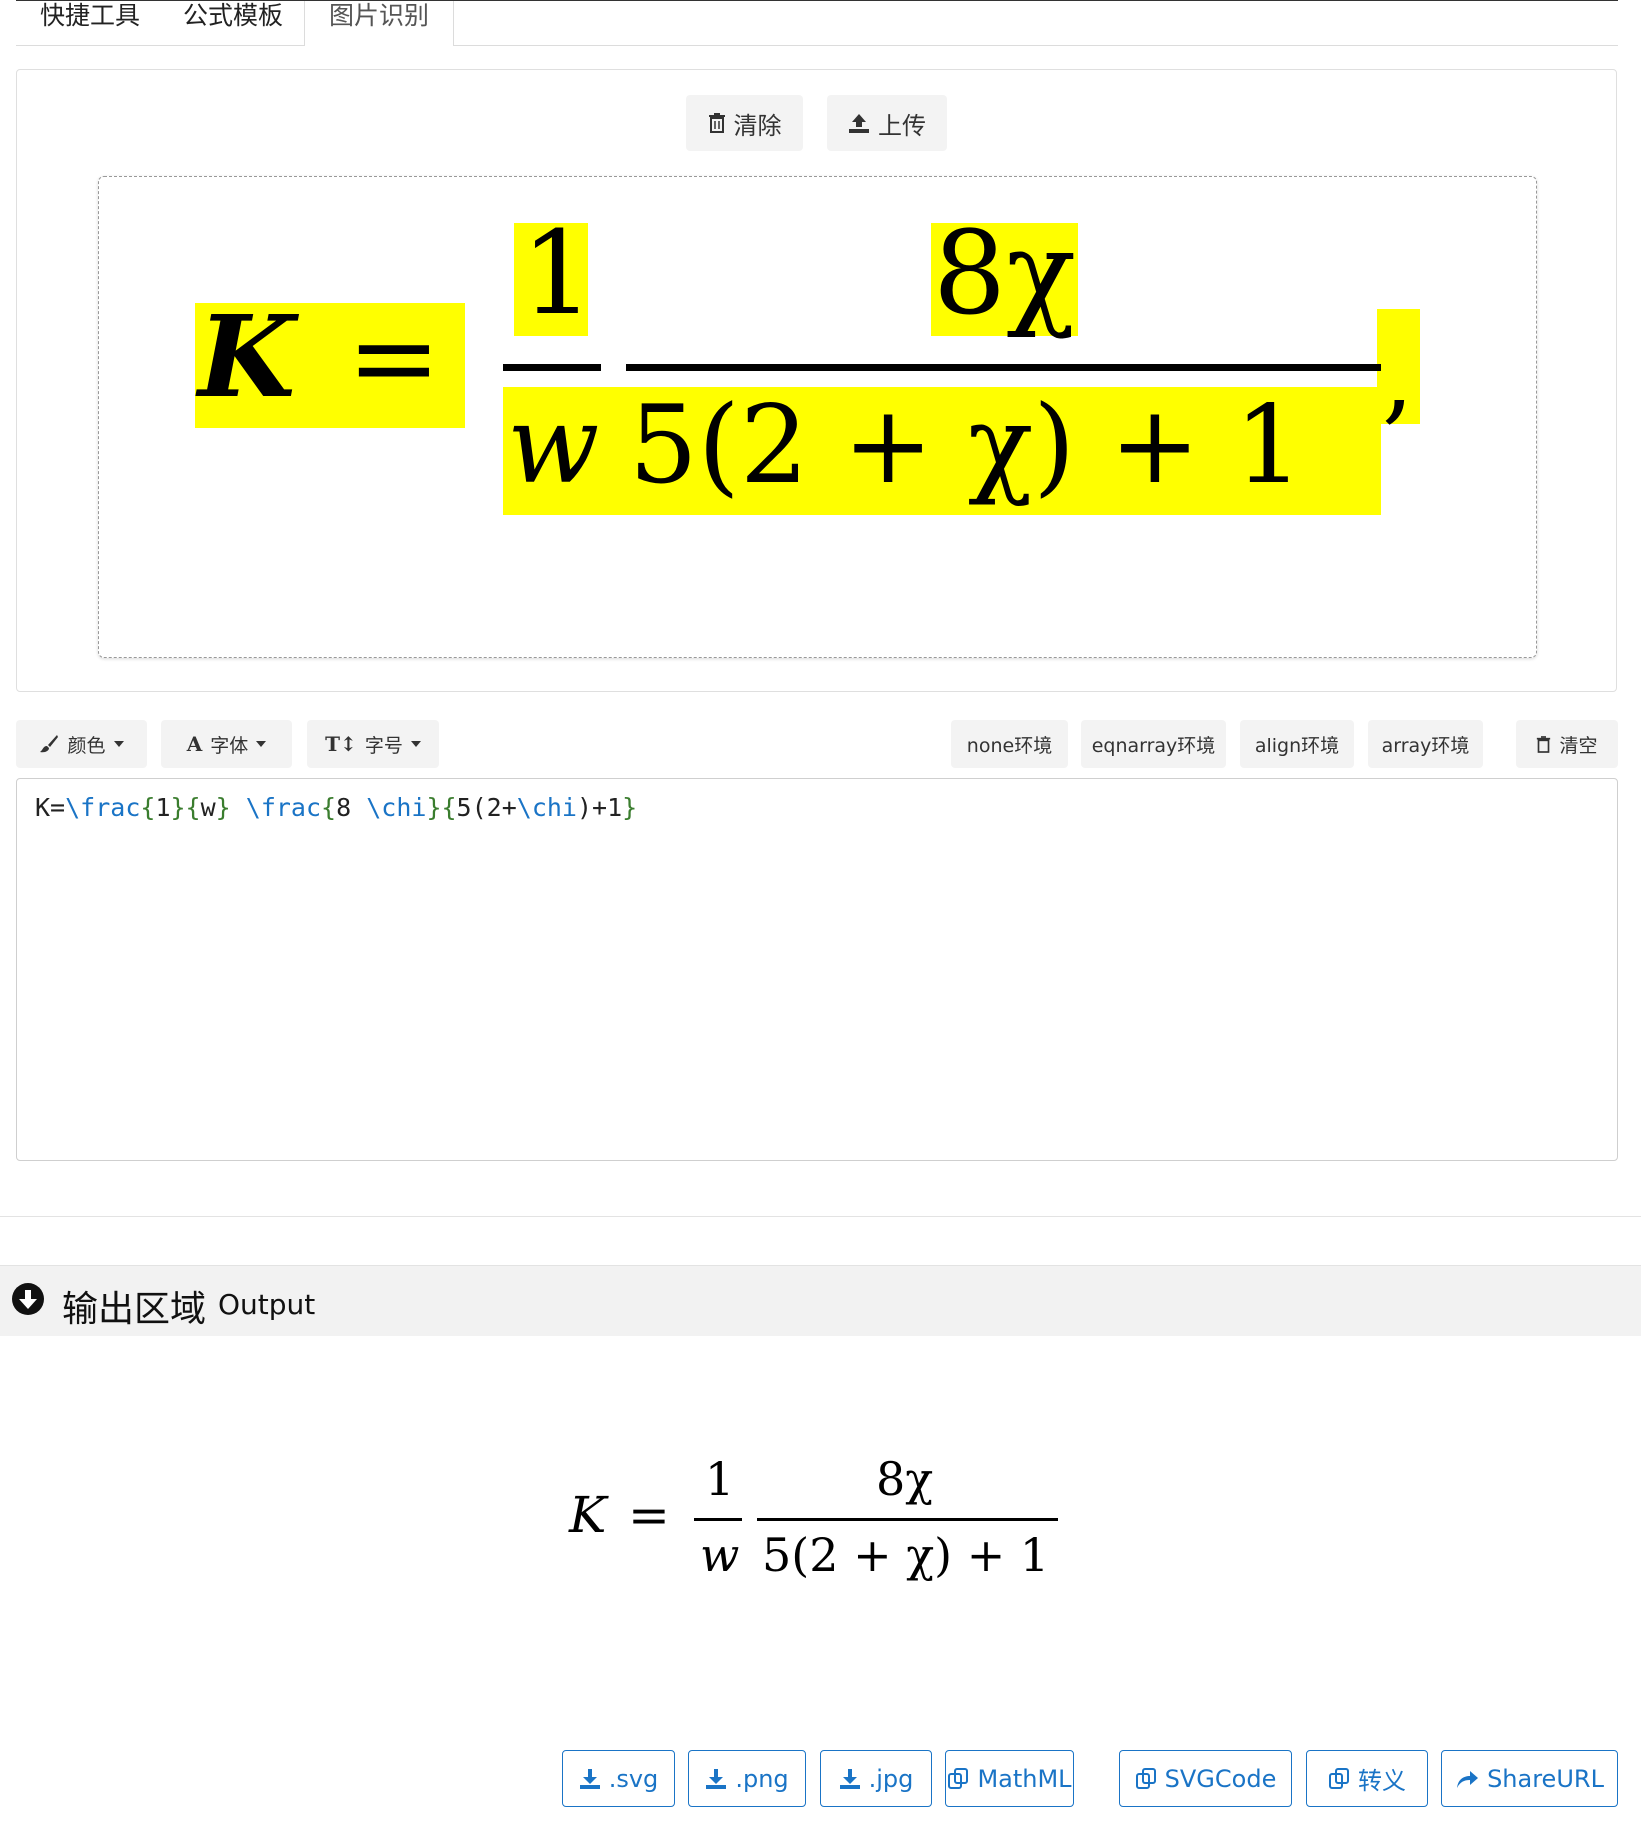  Describe the element at coordinates (820, 1300) in the screenshot. I see `output-header: 输出区域 Output` at that location.